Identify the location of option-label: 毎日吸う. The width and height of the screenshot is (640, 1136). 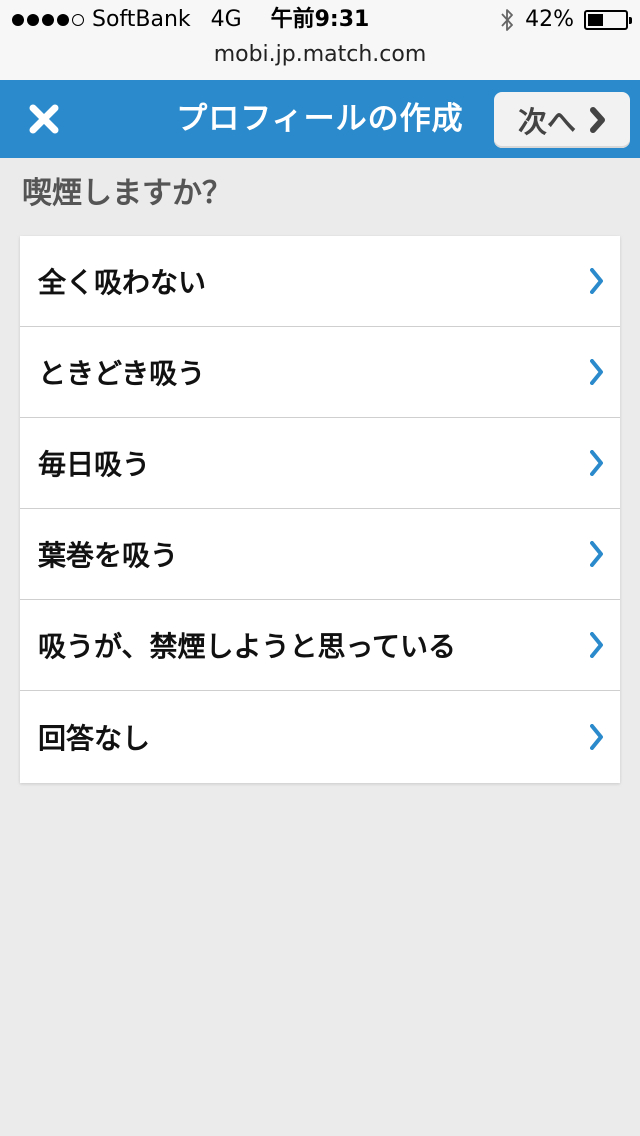
(94, 464).